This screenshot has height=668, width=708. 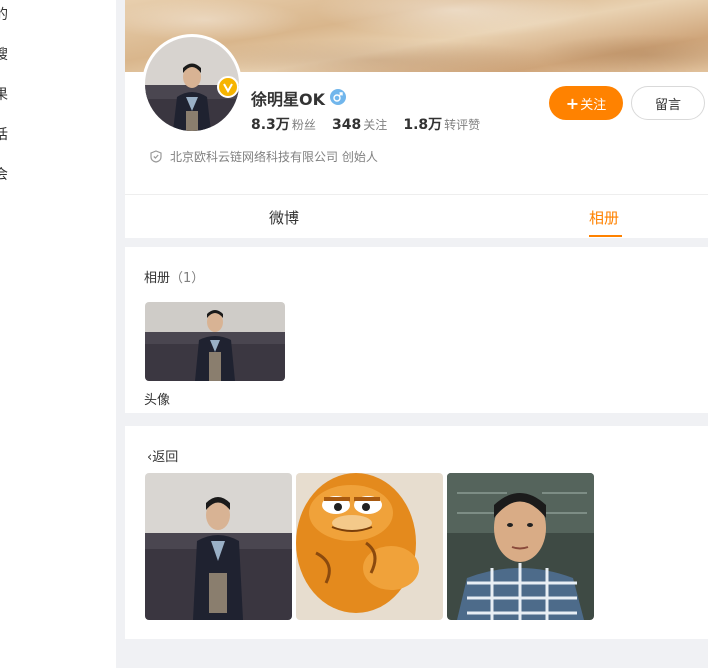 I want to click on message-label: 留言, so click(x=667, y=105).